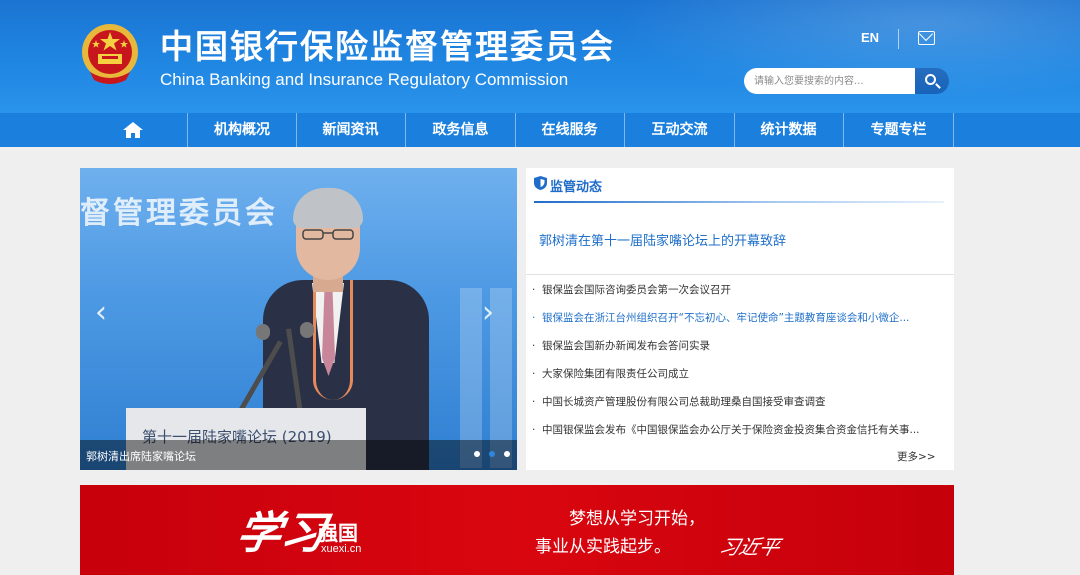 Image resolution: width=1080 pixels, height=575 pixels. Describe the element at coordinates (281, 533) in the screenshot. I see `xuexi-logo-script: 学习` at that location.